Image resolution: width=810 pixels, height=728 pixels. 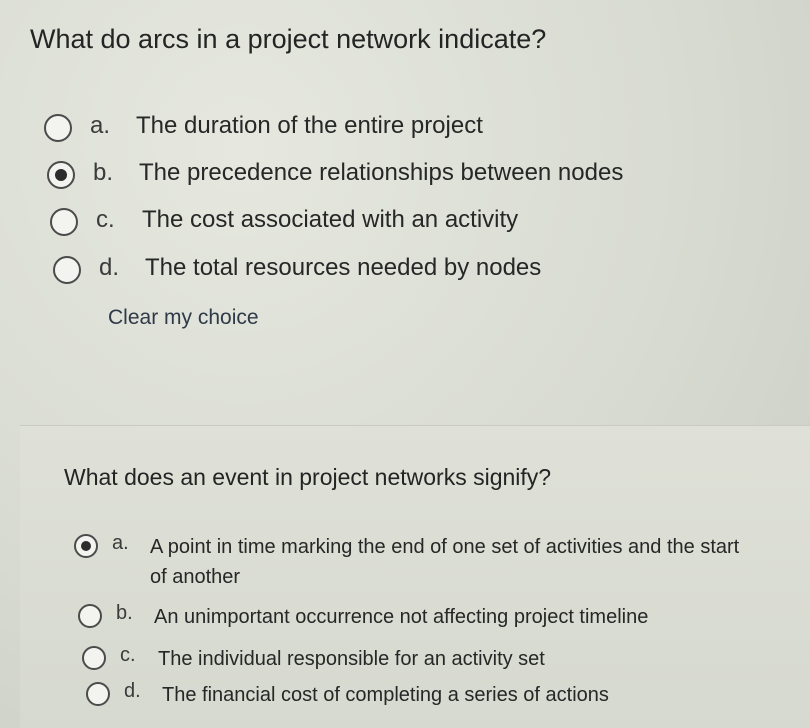 What do you see at coordinates (330, 219) in the screenshot?
I see `option-label: The cost associated with an activity` at bounding box center [330, 219].